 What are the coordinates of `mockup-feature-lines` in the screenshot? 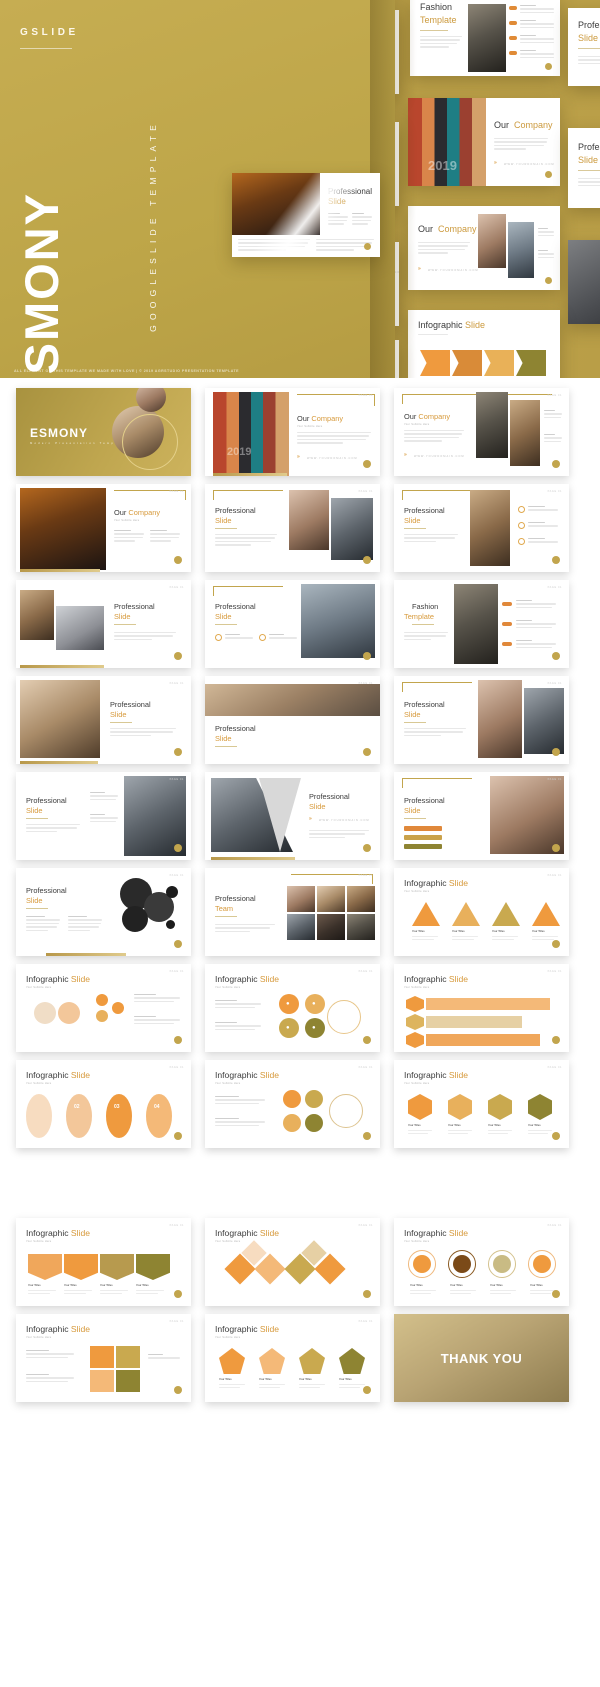 It's located at (546, 233).